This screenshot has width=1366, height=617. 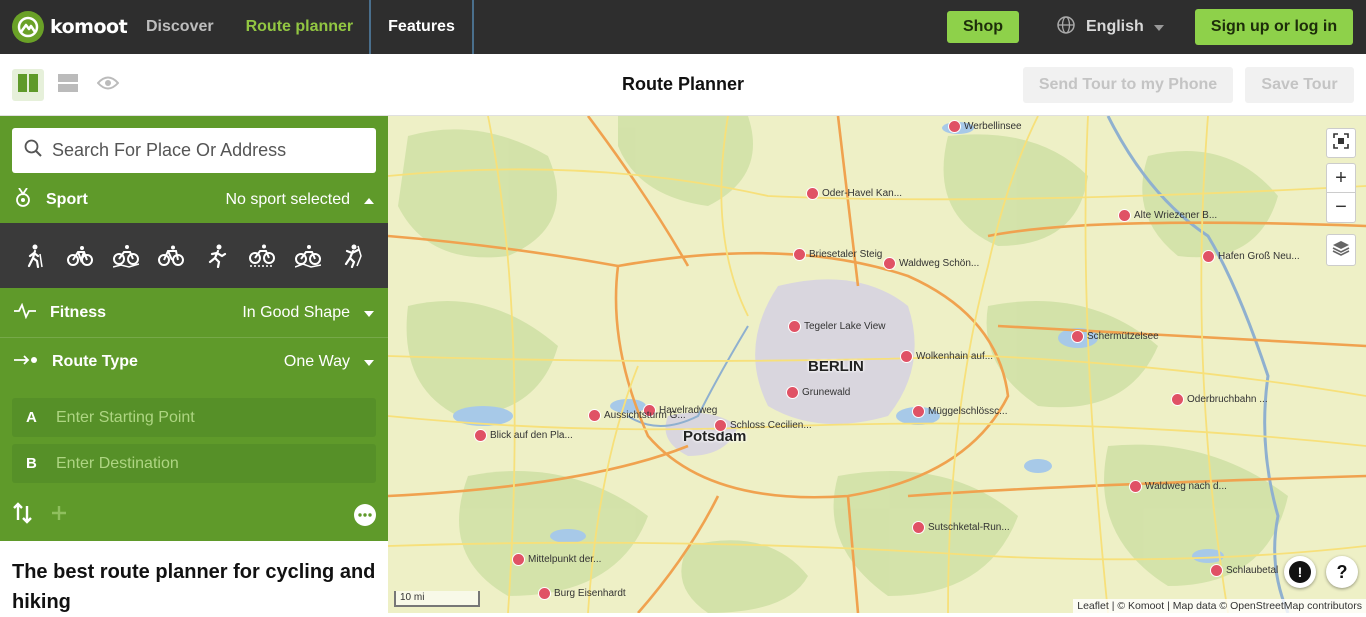 I want to click on sport-selector: Sport No sport selected, so click(x=194, y=200).